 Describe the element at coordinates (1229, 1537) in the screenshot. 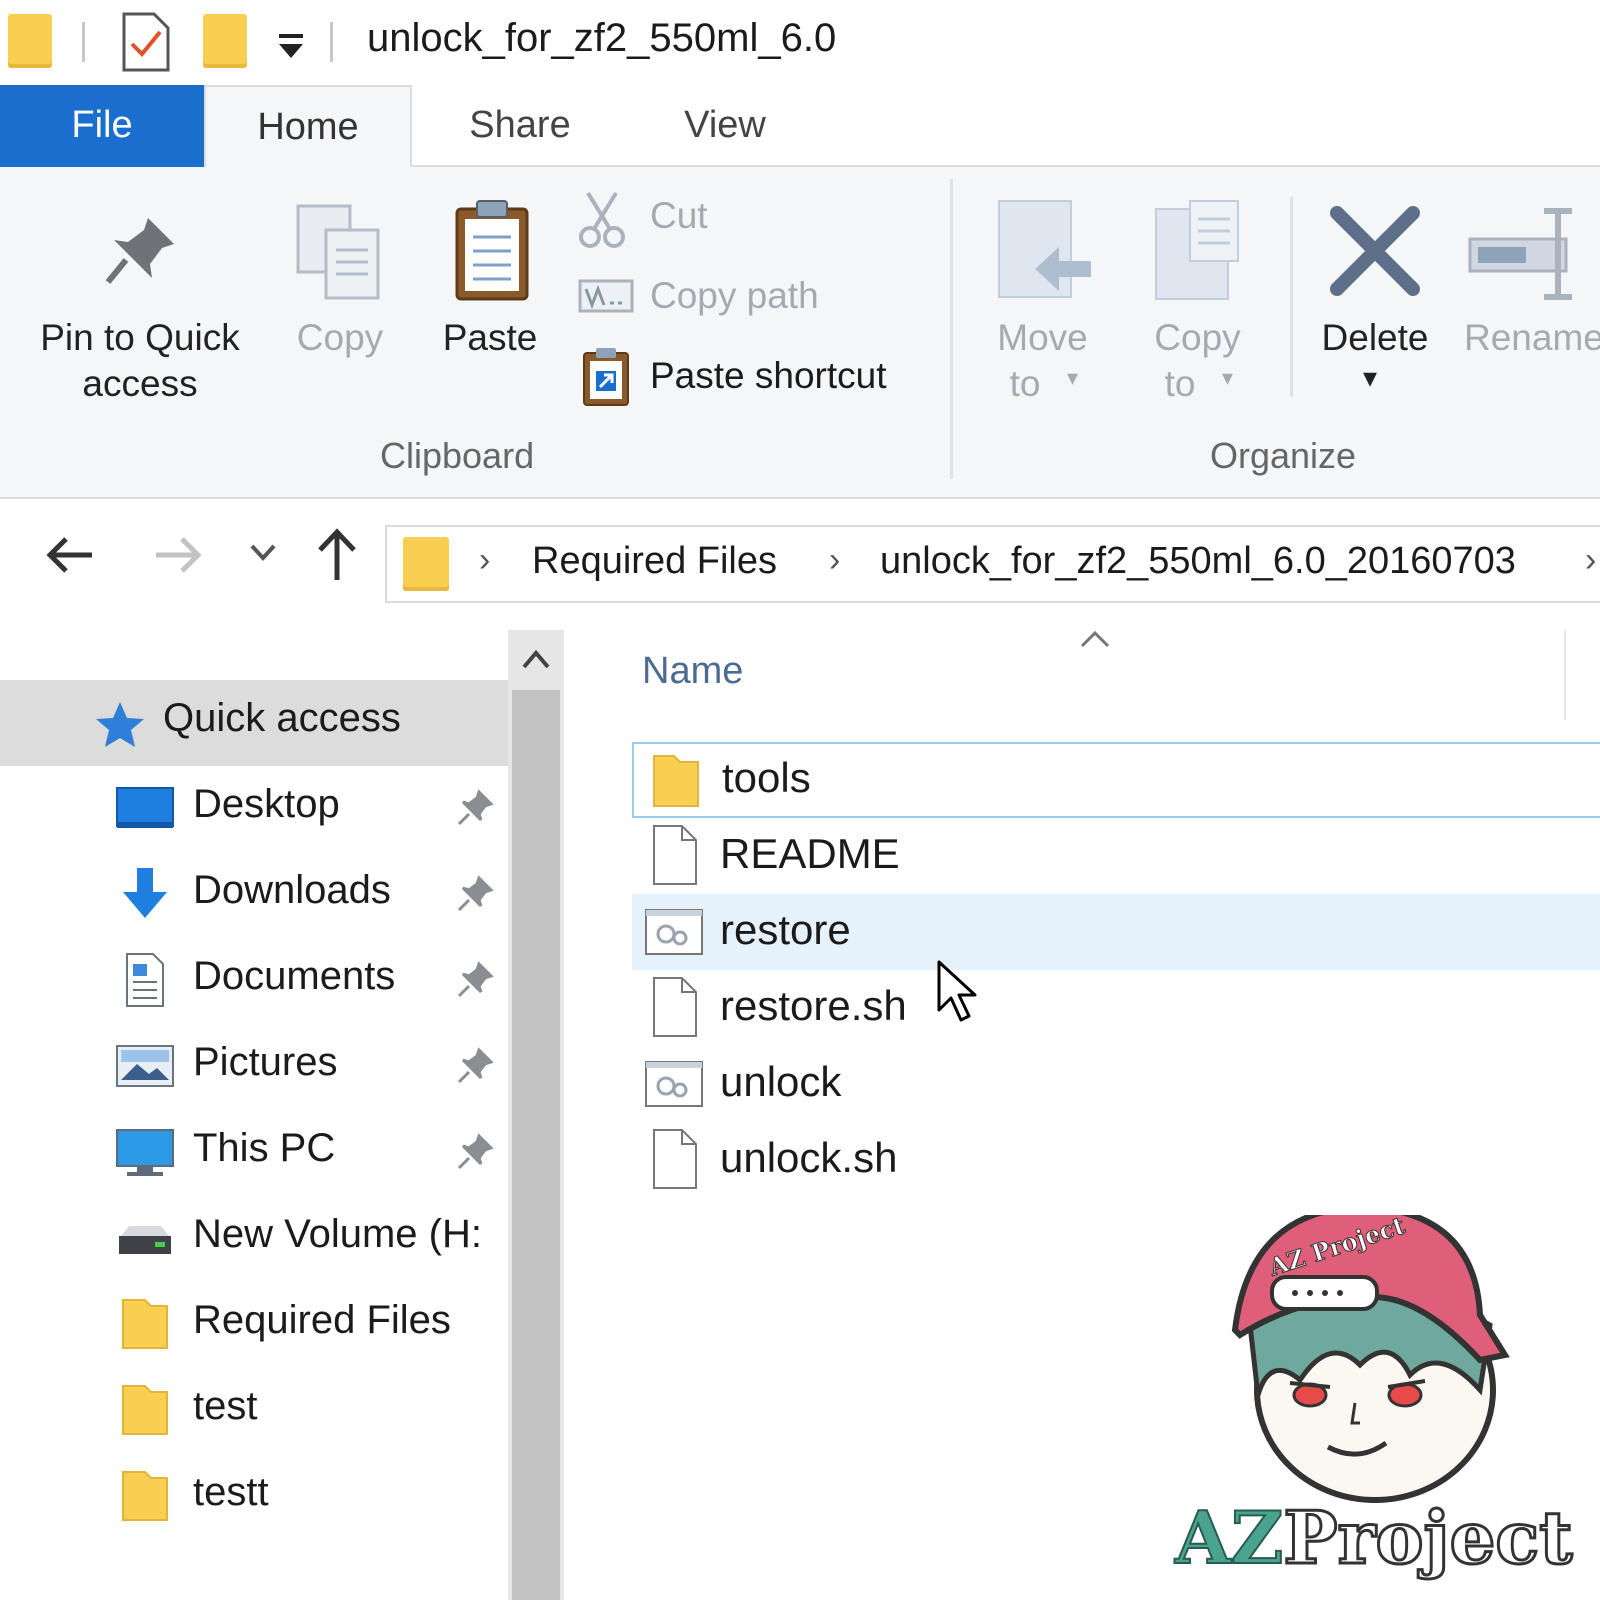

I see `logo-text-az: AZ` at that location.